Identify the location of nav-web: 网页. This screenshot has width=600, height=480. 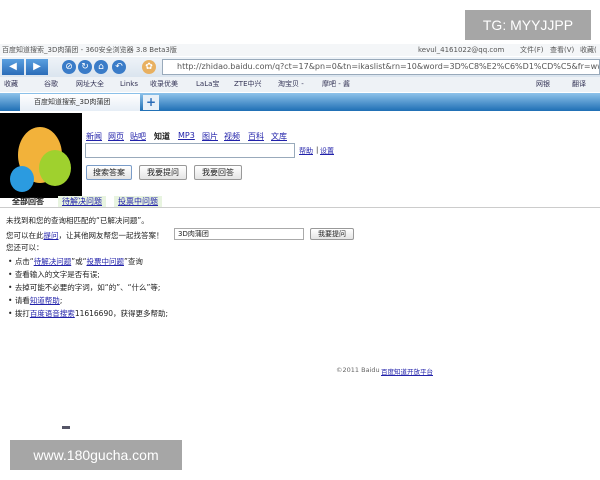
(116, 136).